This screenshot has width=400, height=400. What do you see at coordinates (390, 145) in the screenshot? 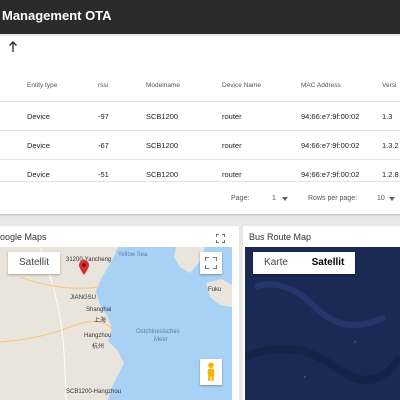
I see `cell-version: 1.3.2` at bounding box center [390, 145].